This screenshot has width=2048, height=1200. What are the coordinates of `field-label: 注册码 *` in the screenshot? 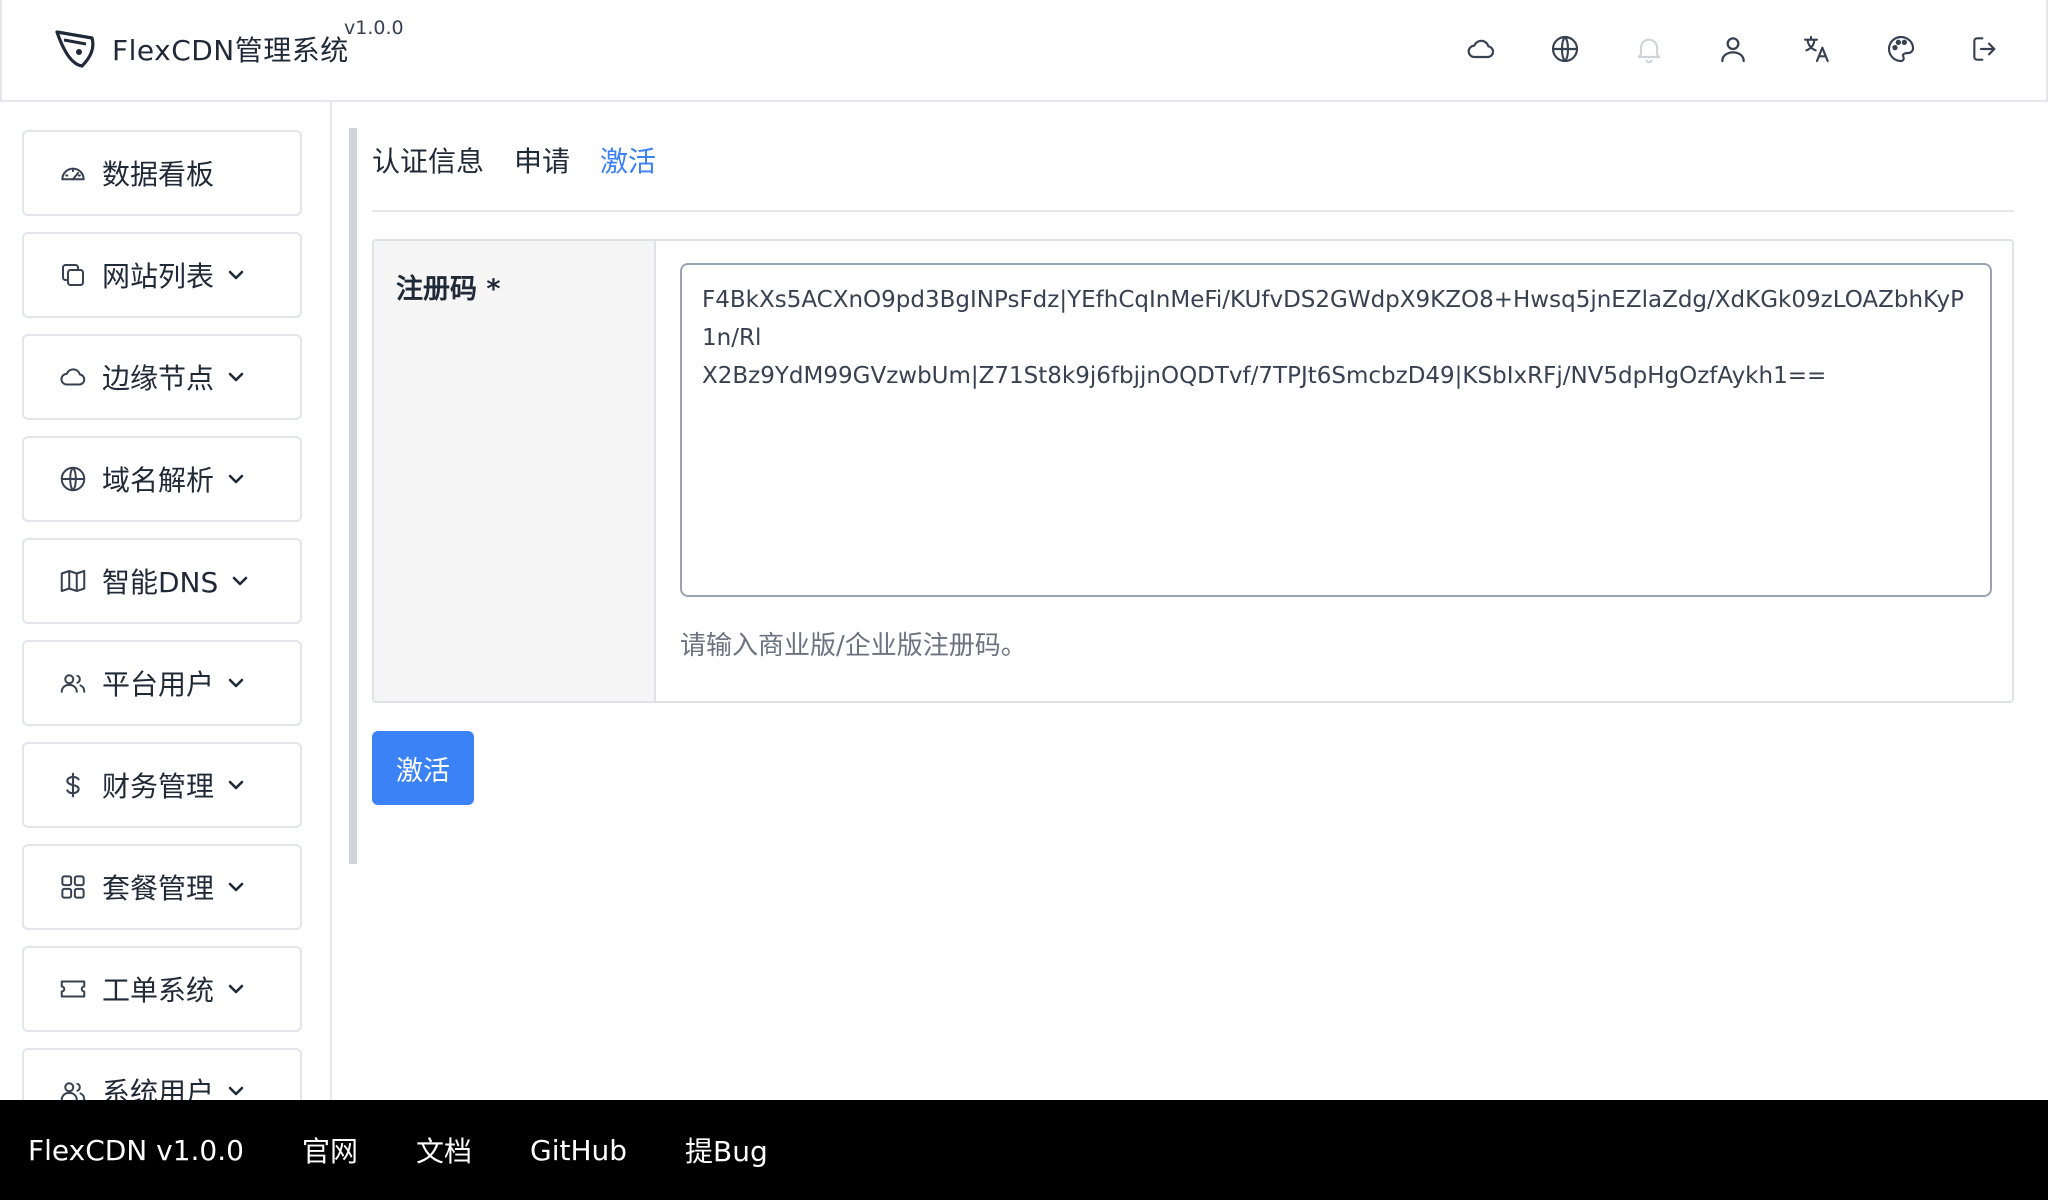 It's located at (448, 289).